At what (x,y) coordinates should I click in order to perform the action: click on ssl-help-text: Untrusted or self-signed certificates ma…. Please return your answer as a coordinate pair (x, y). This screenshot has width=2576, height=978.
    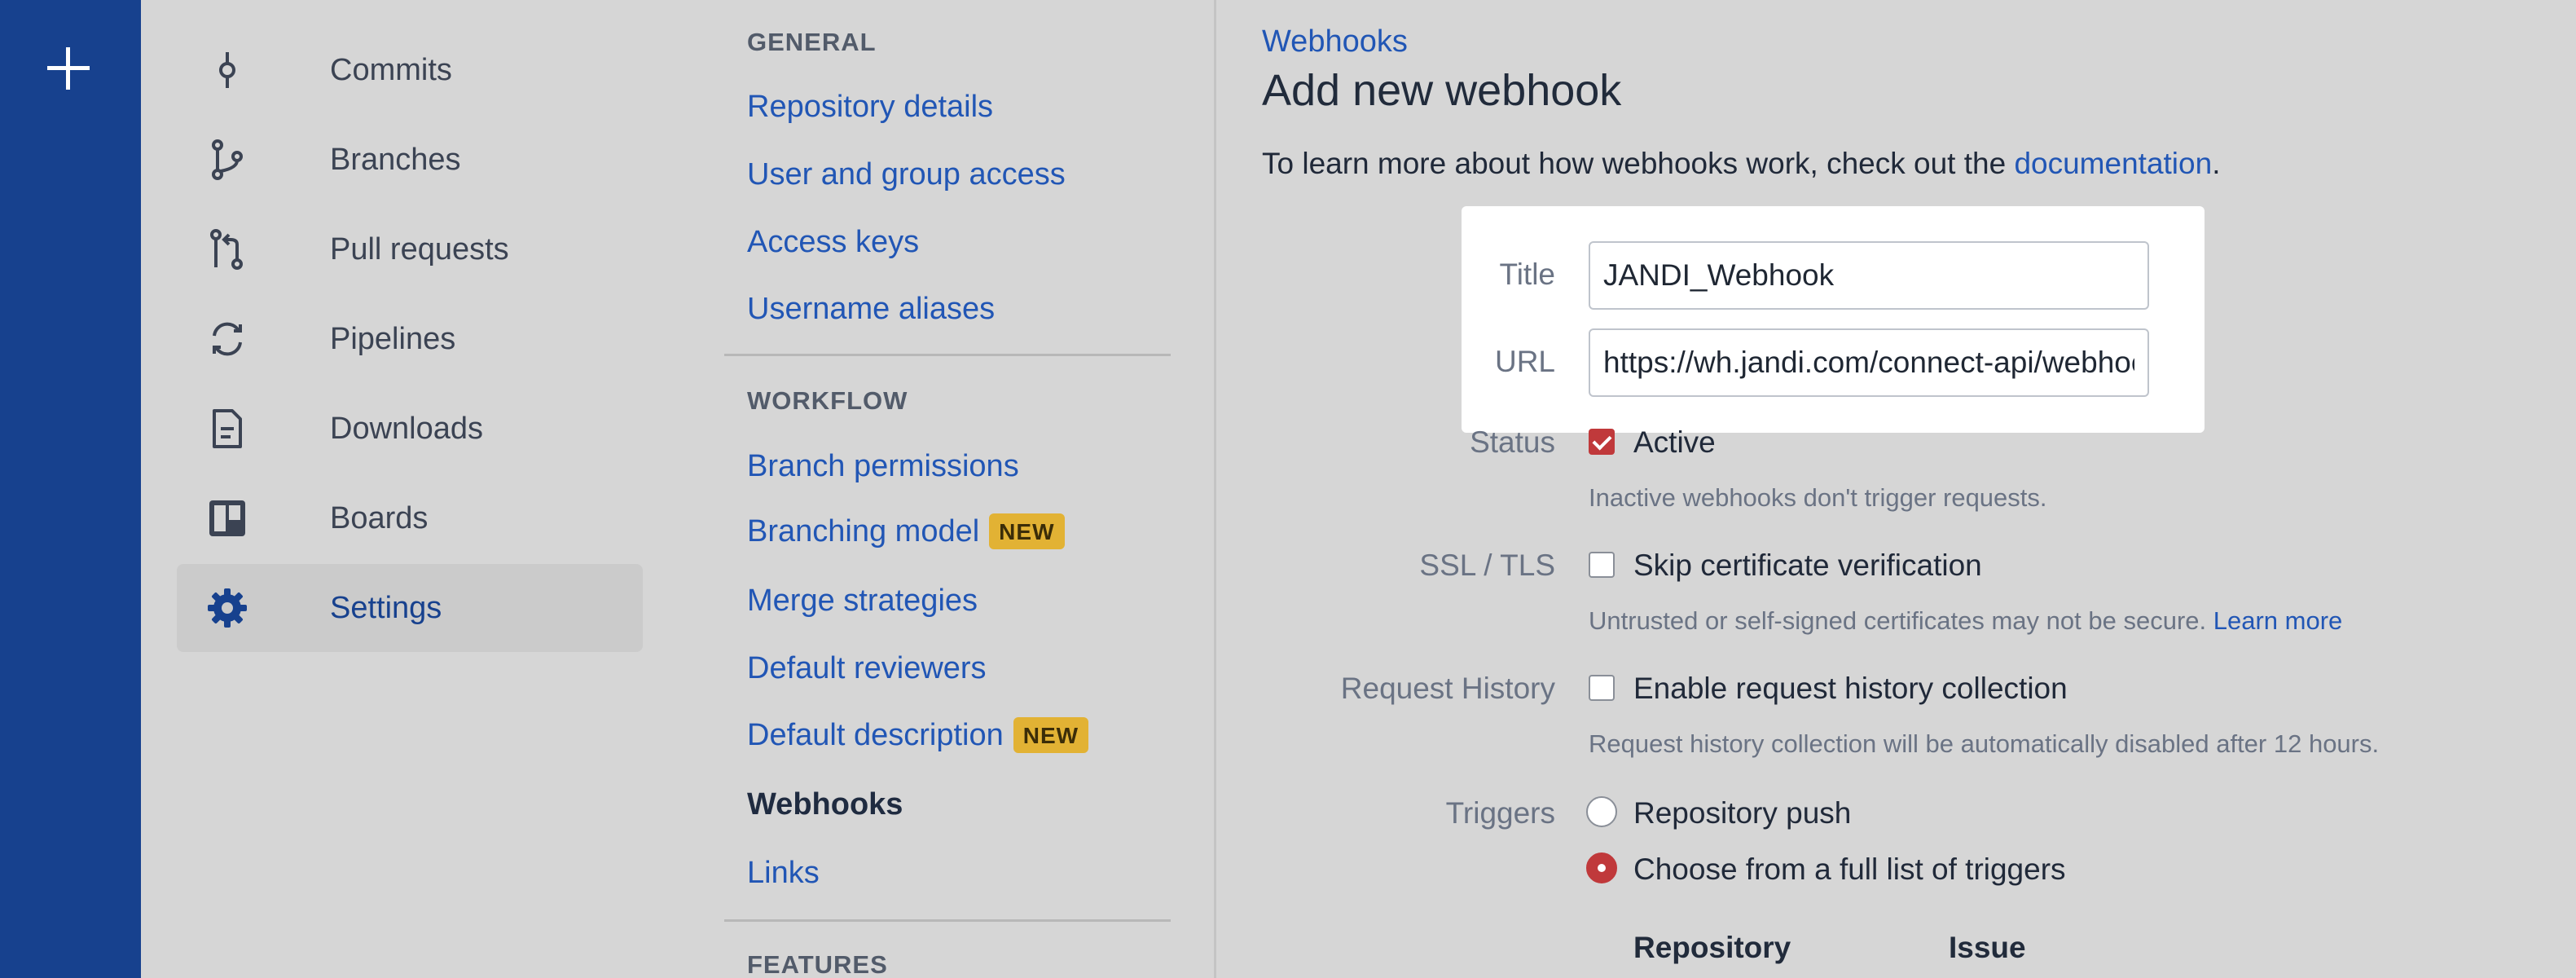
    Looking at the image, I should click on (1898, 620).